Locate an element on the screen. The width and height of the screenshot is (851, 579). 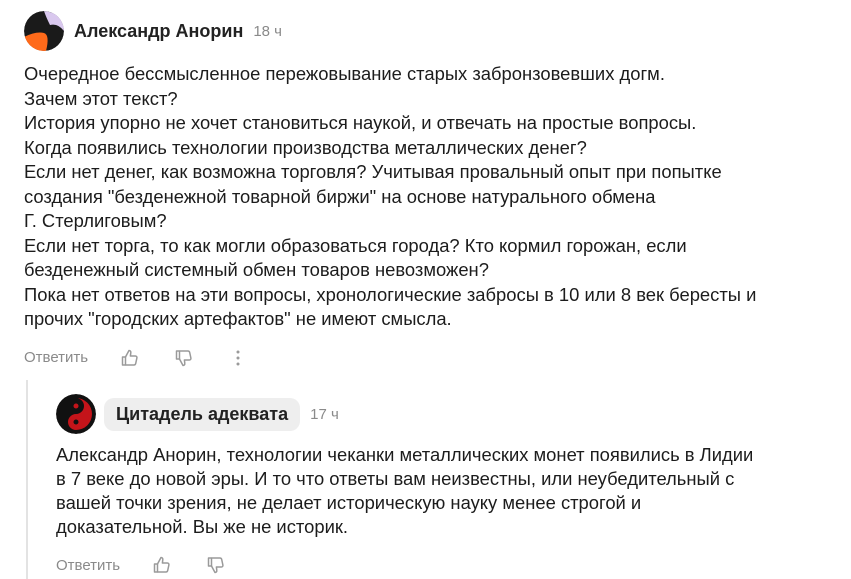
comment-line: доказательной. Вы же не историк. is located at coordinates (202, 526).